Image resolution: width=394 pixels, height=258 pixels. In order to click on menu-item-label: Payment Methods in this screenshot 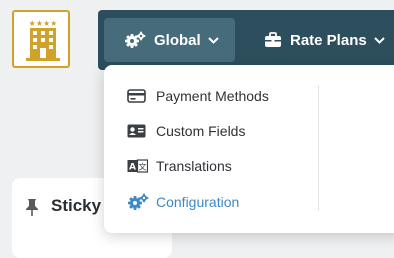, I will do `click(212, 96)`.